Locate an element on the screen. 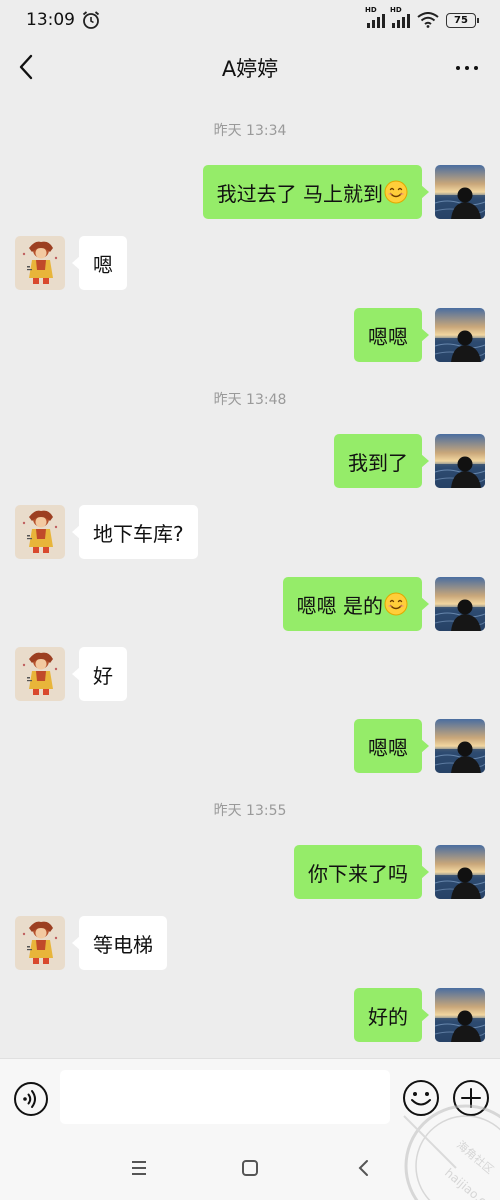  message-bubble-outgoing: 我过去了 马上就到 is located at coordinates (316, 192).